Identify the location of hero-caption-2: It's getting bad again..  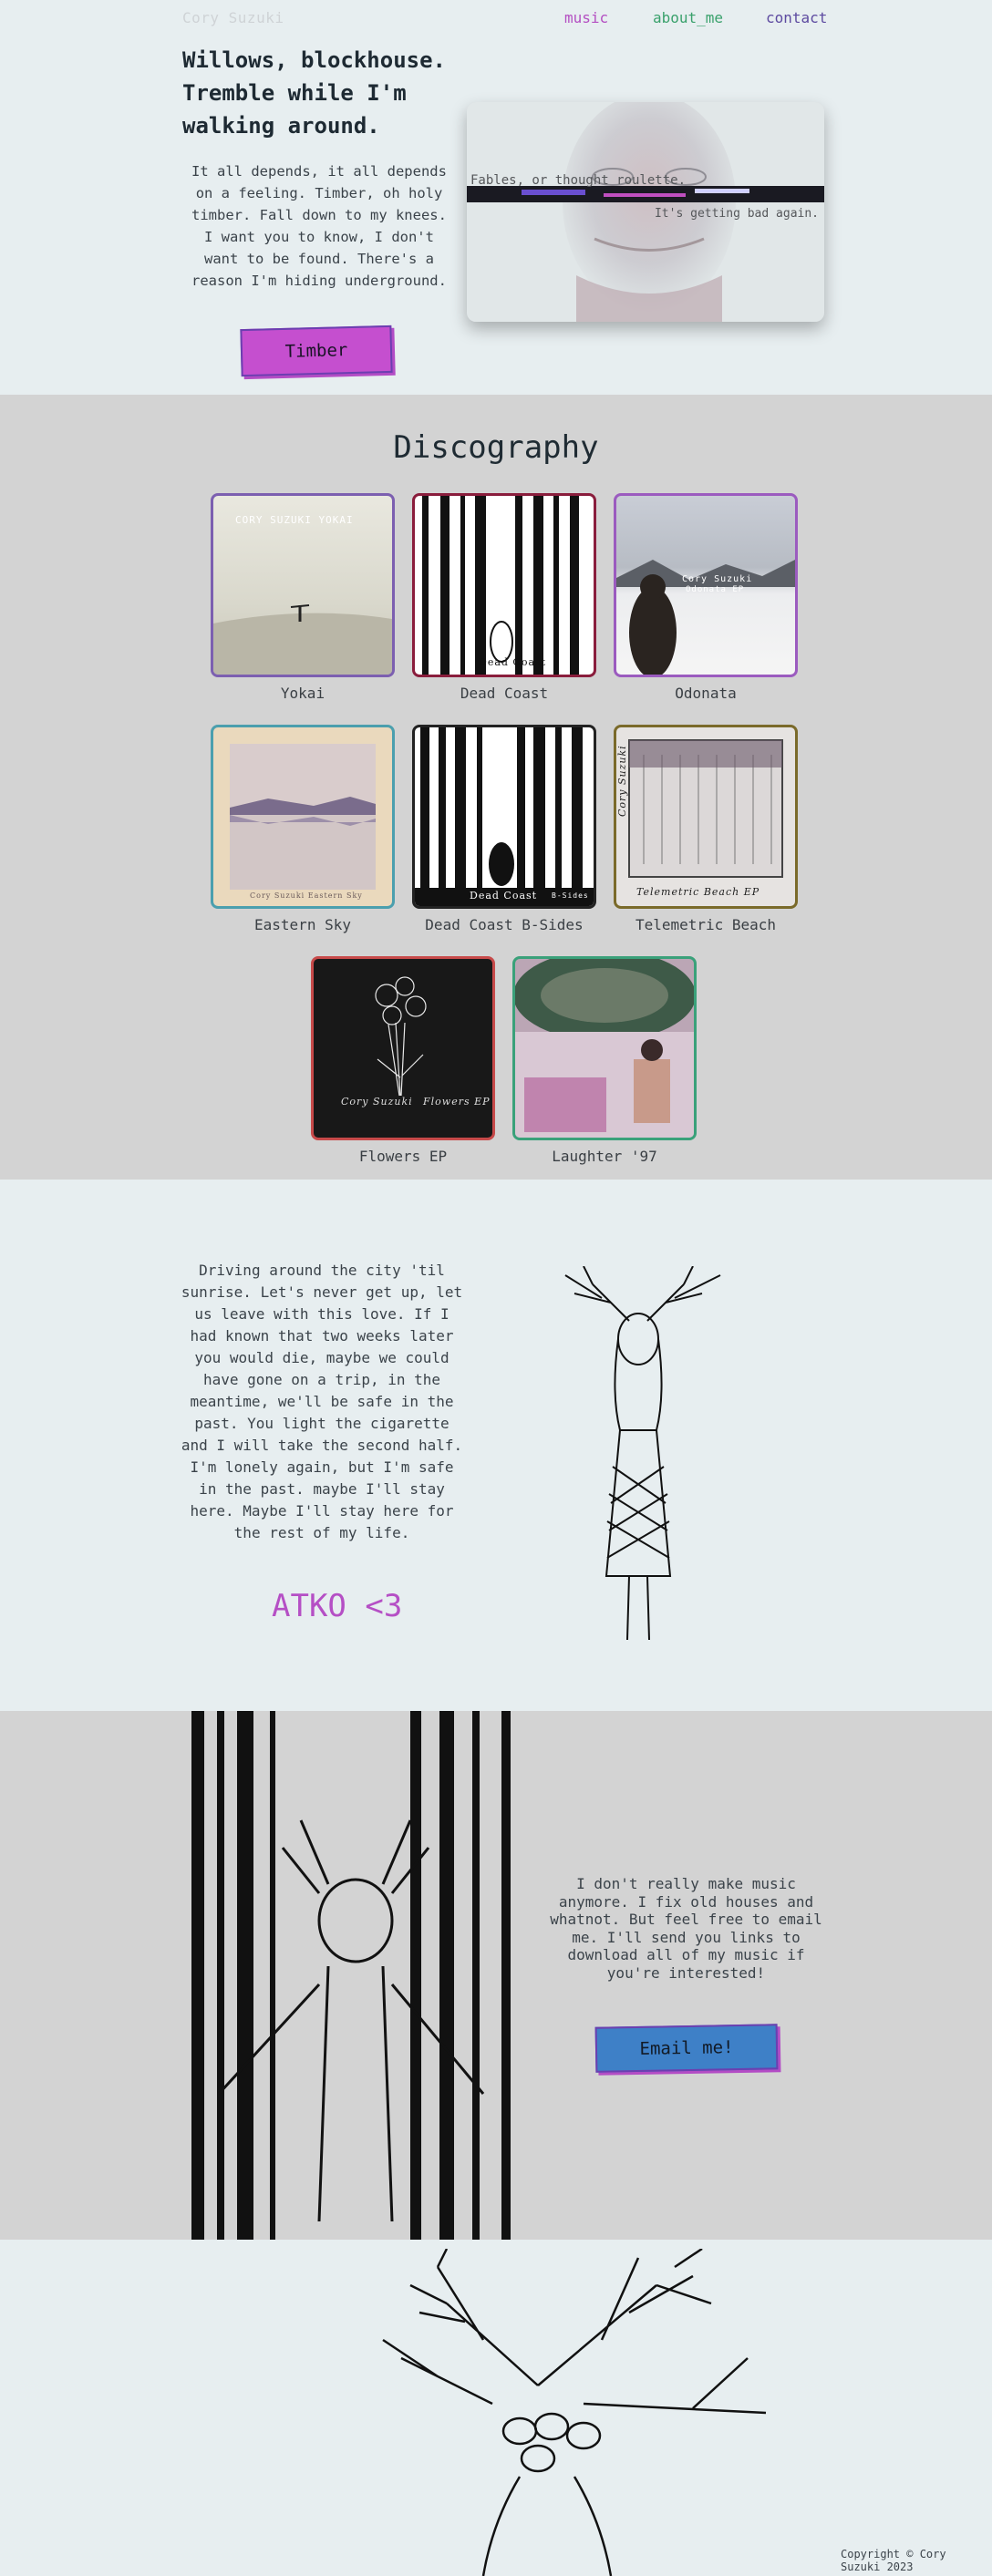
(736, 214).